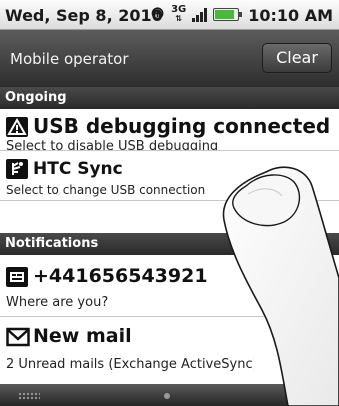 The width and height of the screenshot is (339, 406). I want to click on notification-drag-bar, so click(169, 395).